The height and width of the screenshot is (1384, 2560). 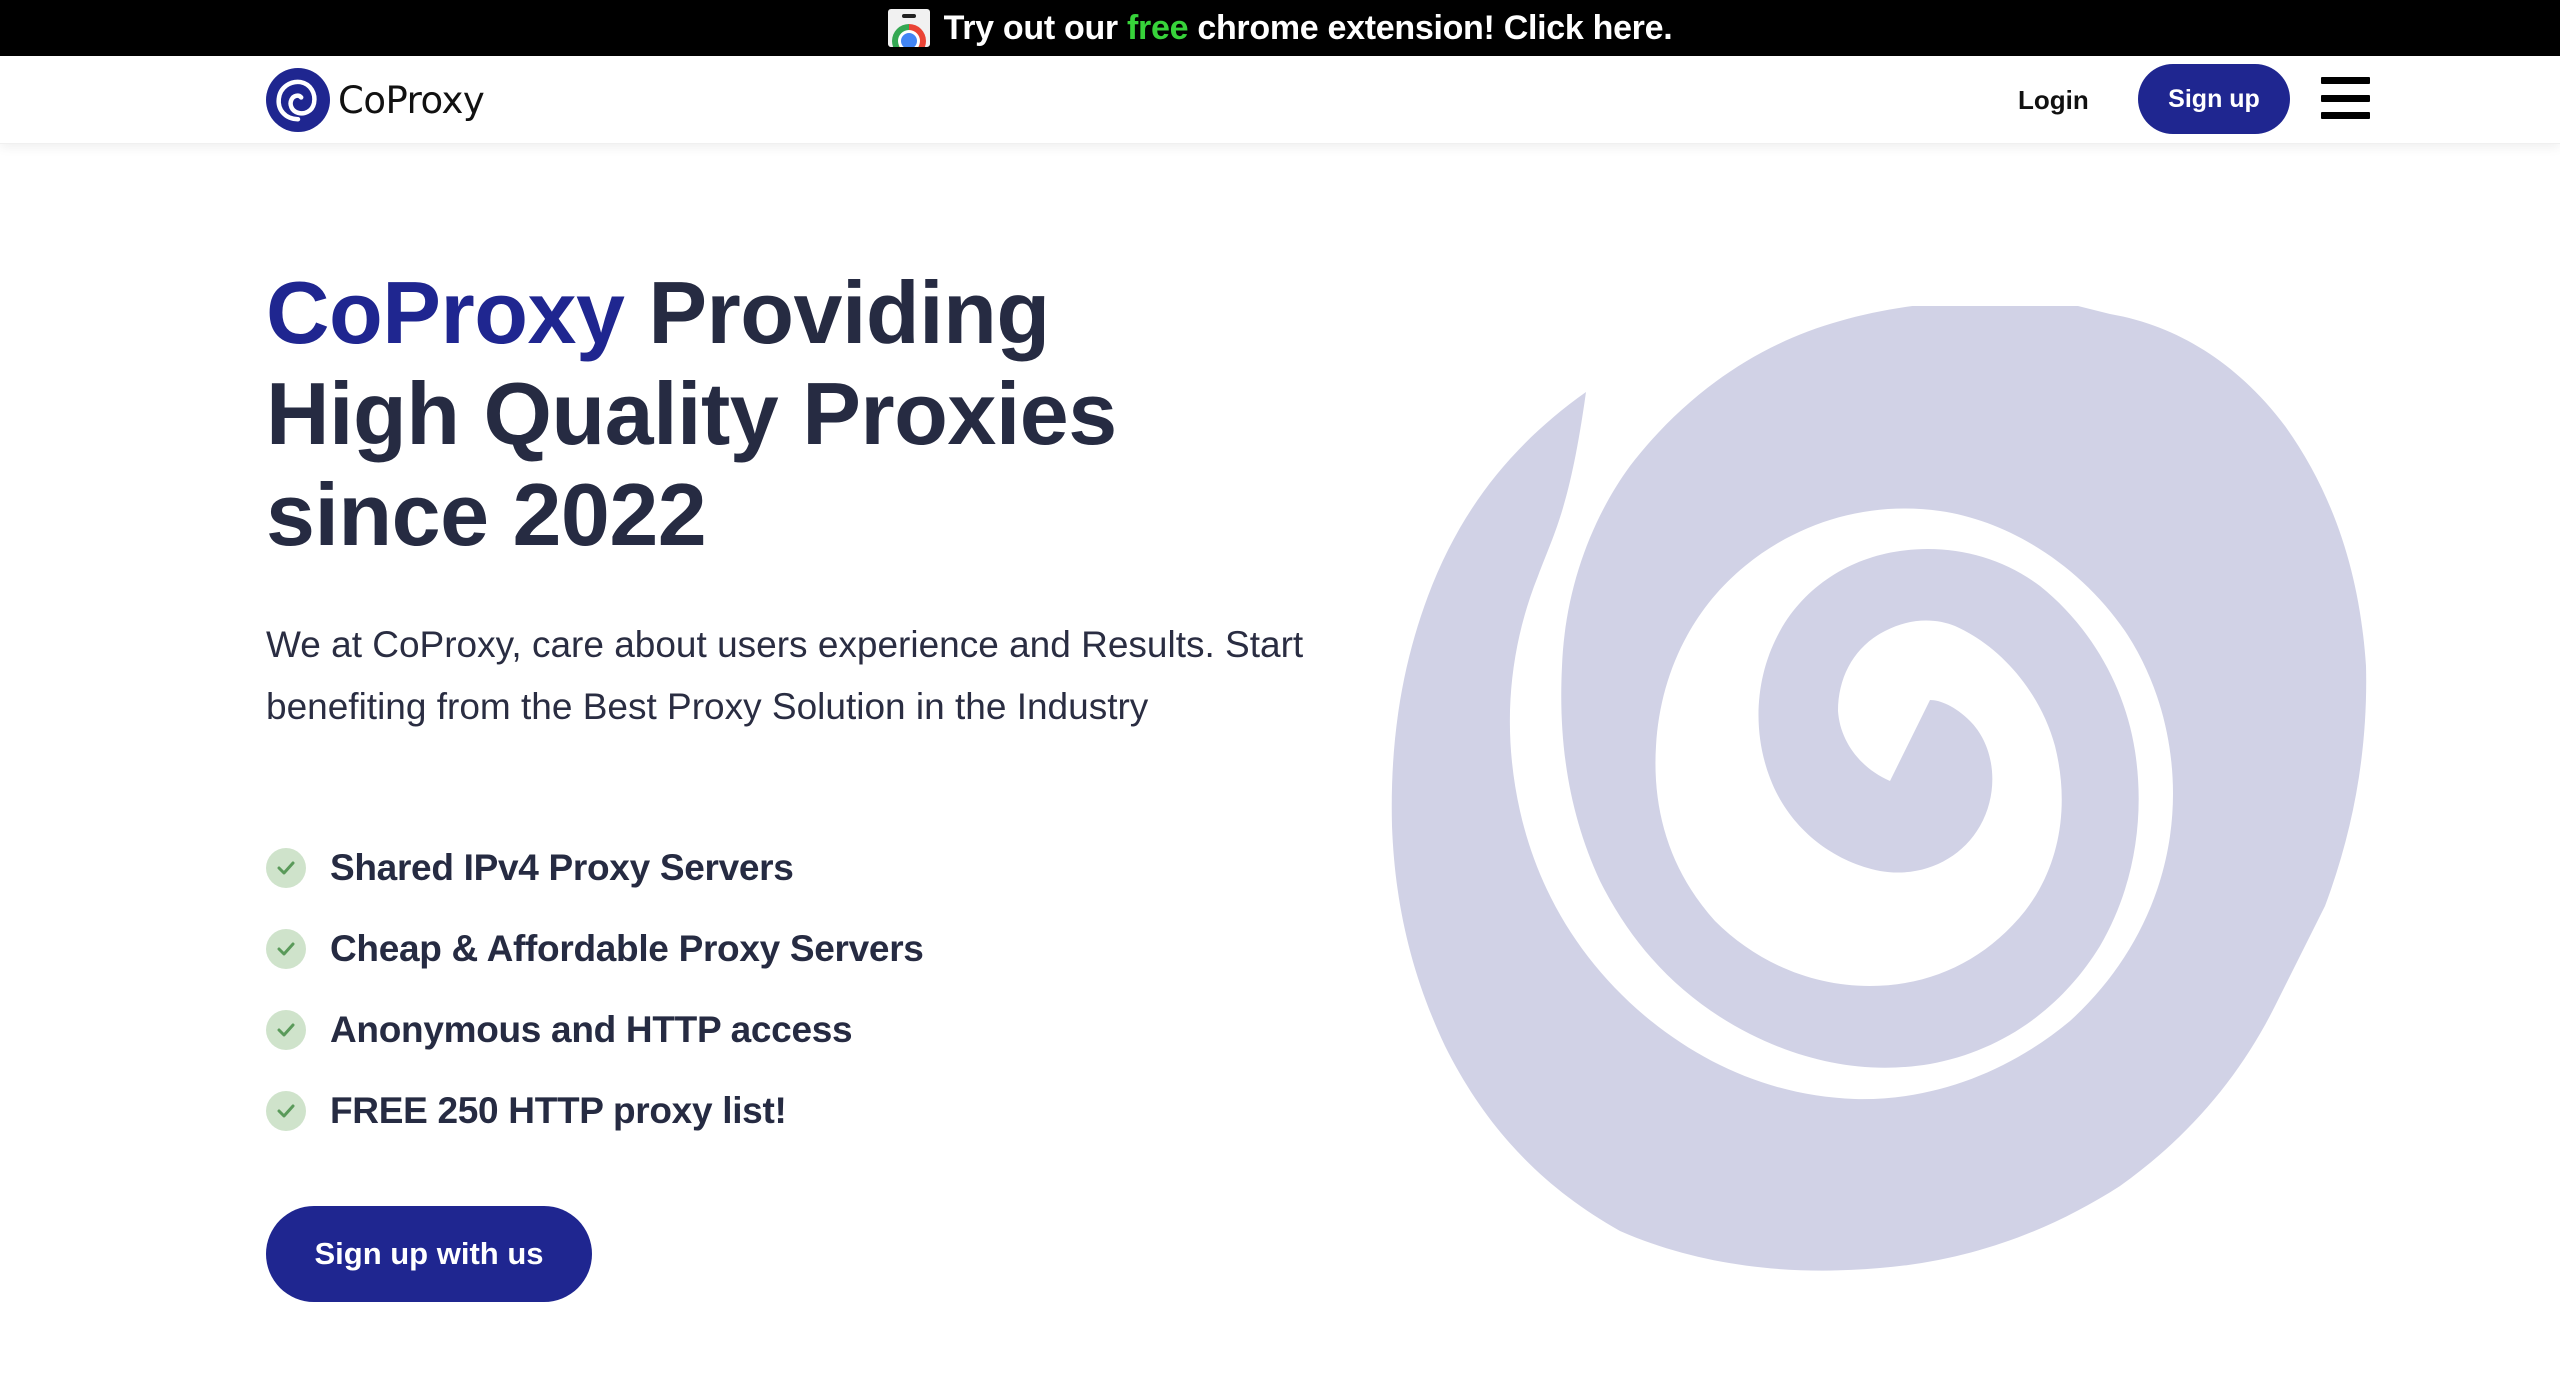 I want to click on feature-label: Anonymous and HTTP access, so click(x=591, y=1029).